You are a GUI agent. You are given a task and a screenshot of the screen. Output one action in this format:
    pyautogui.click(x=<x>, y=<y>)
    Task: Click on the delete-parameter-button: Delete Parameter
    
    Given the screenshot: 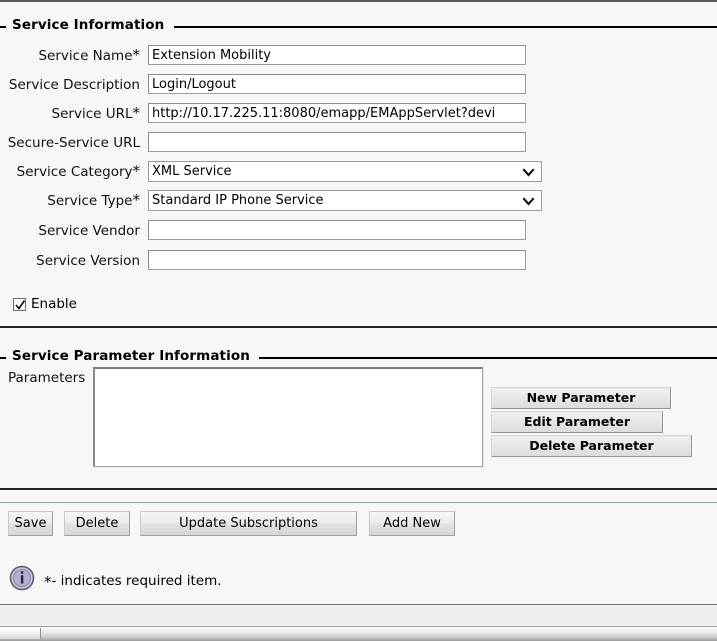 What is the action you would take?
    pyautogui.click(x=591, y=446)
    